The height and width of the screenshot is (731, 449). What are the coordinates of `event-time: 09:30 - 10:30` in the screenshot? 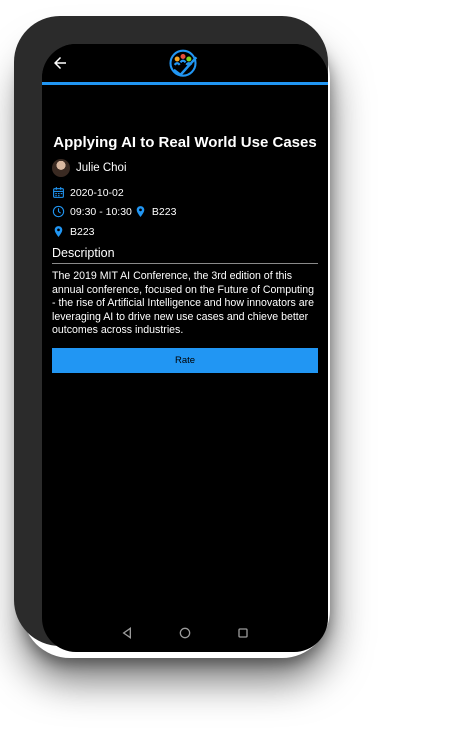 It's located at (101, 211).